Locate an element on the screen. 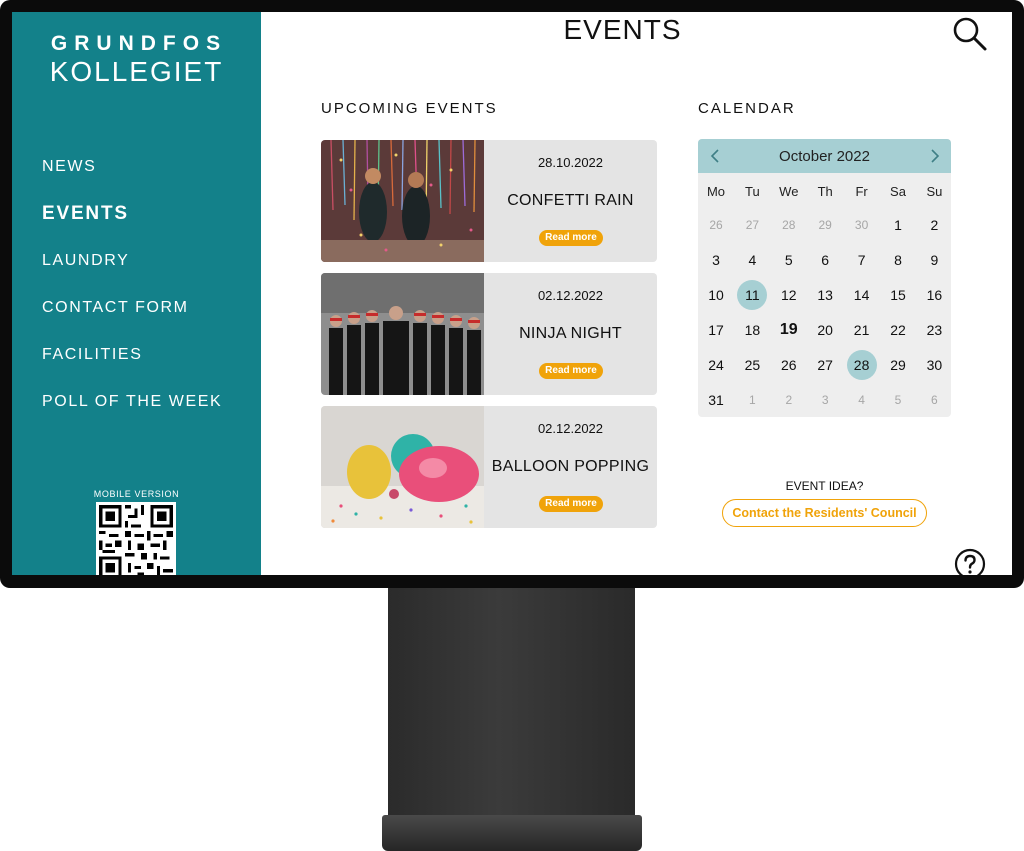 The width and height of the screenshot is (1024, 851). sidebar-item-facilities: FACILITIES is located at coordinates (132, 367).